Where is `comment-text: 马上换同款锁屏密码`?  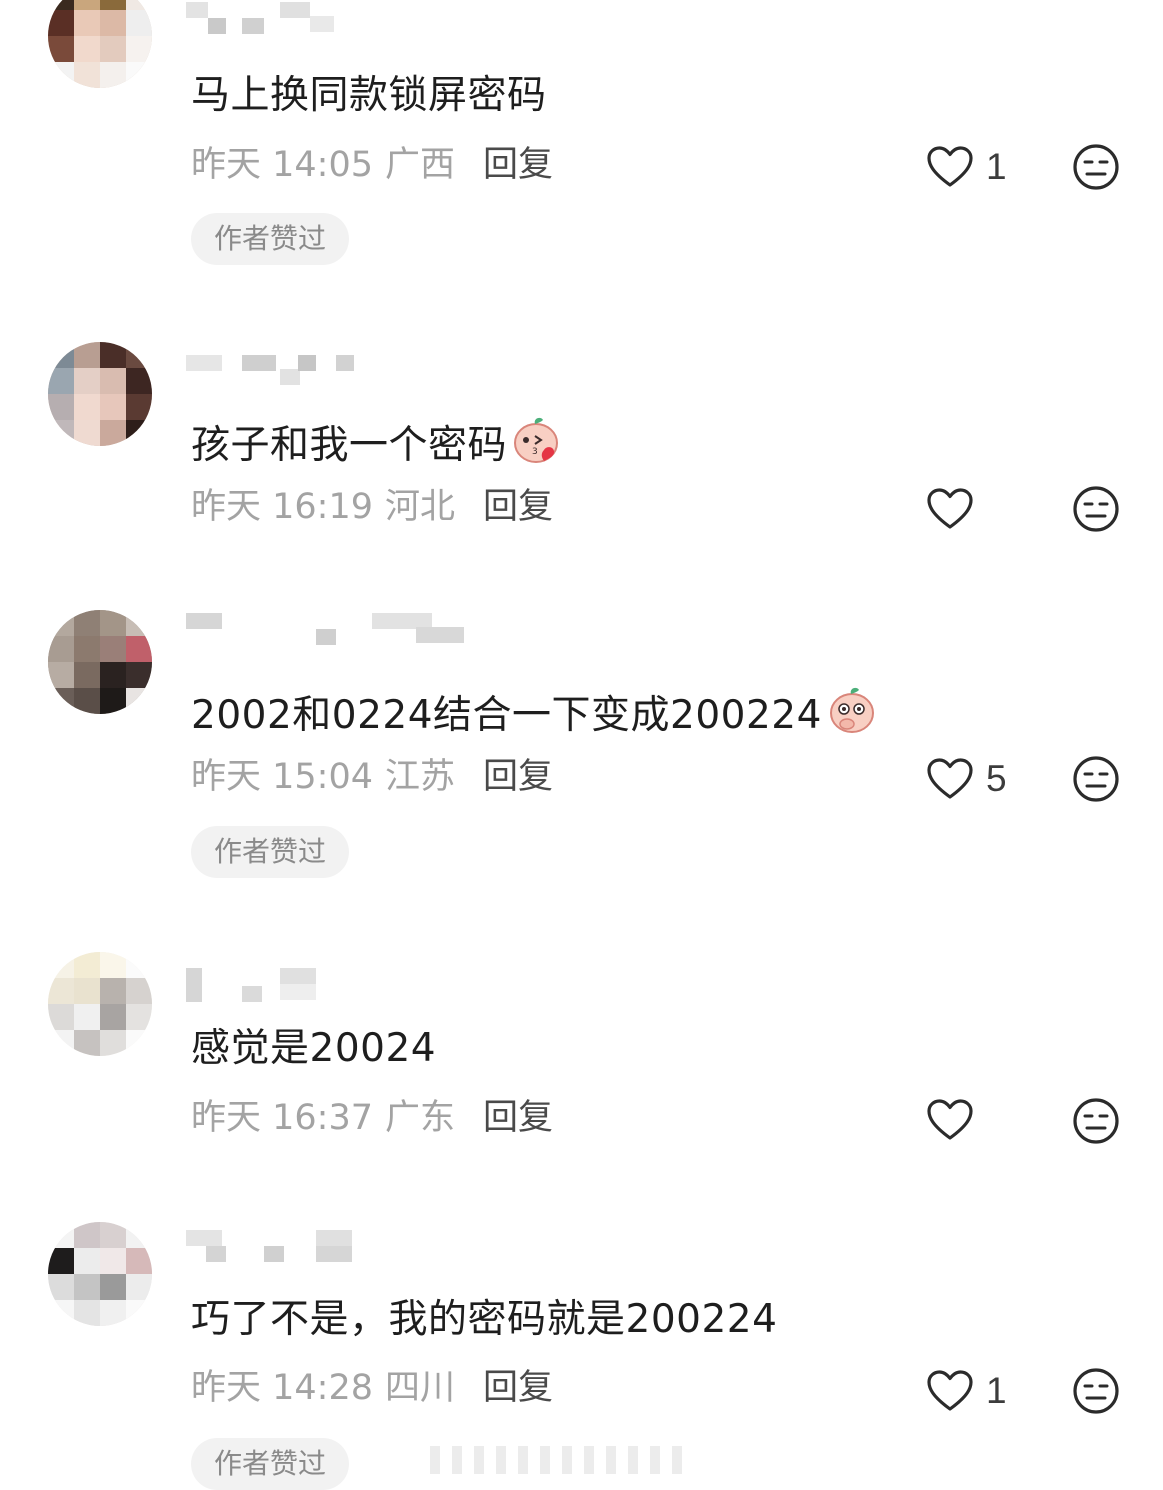
comment-text: 马上换同款锁屏密码 is located at coordinates (369, 95).